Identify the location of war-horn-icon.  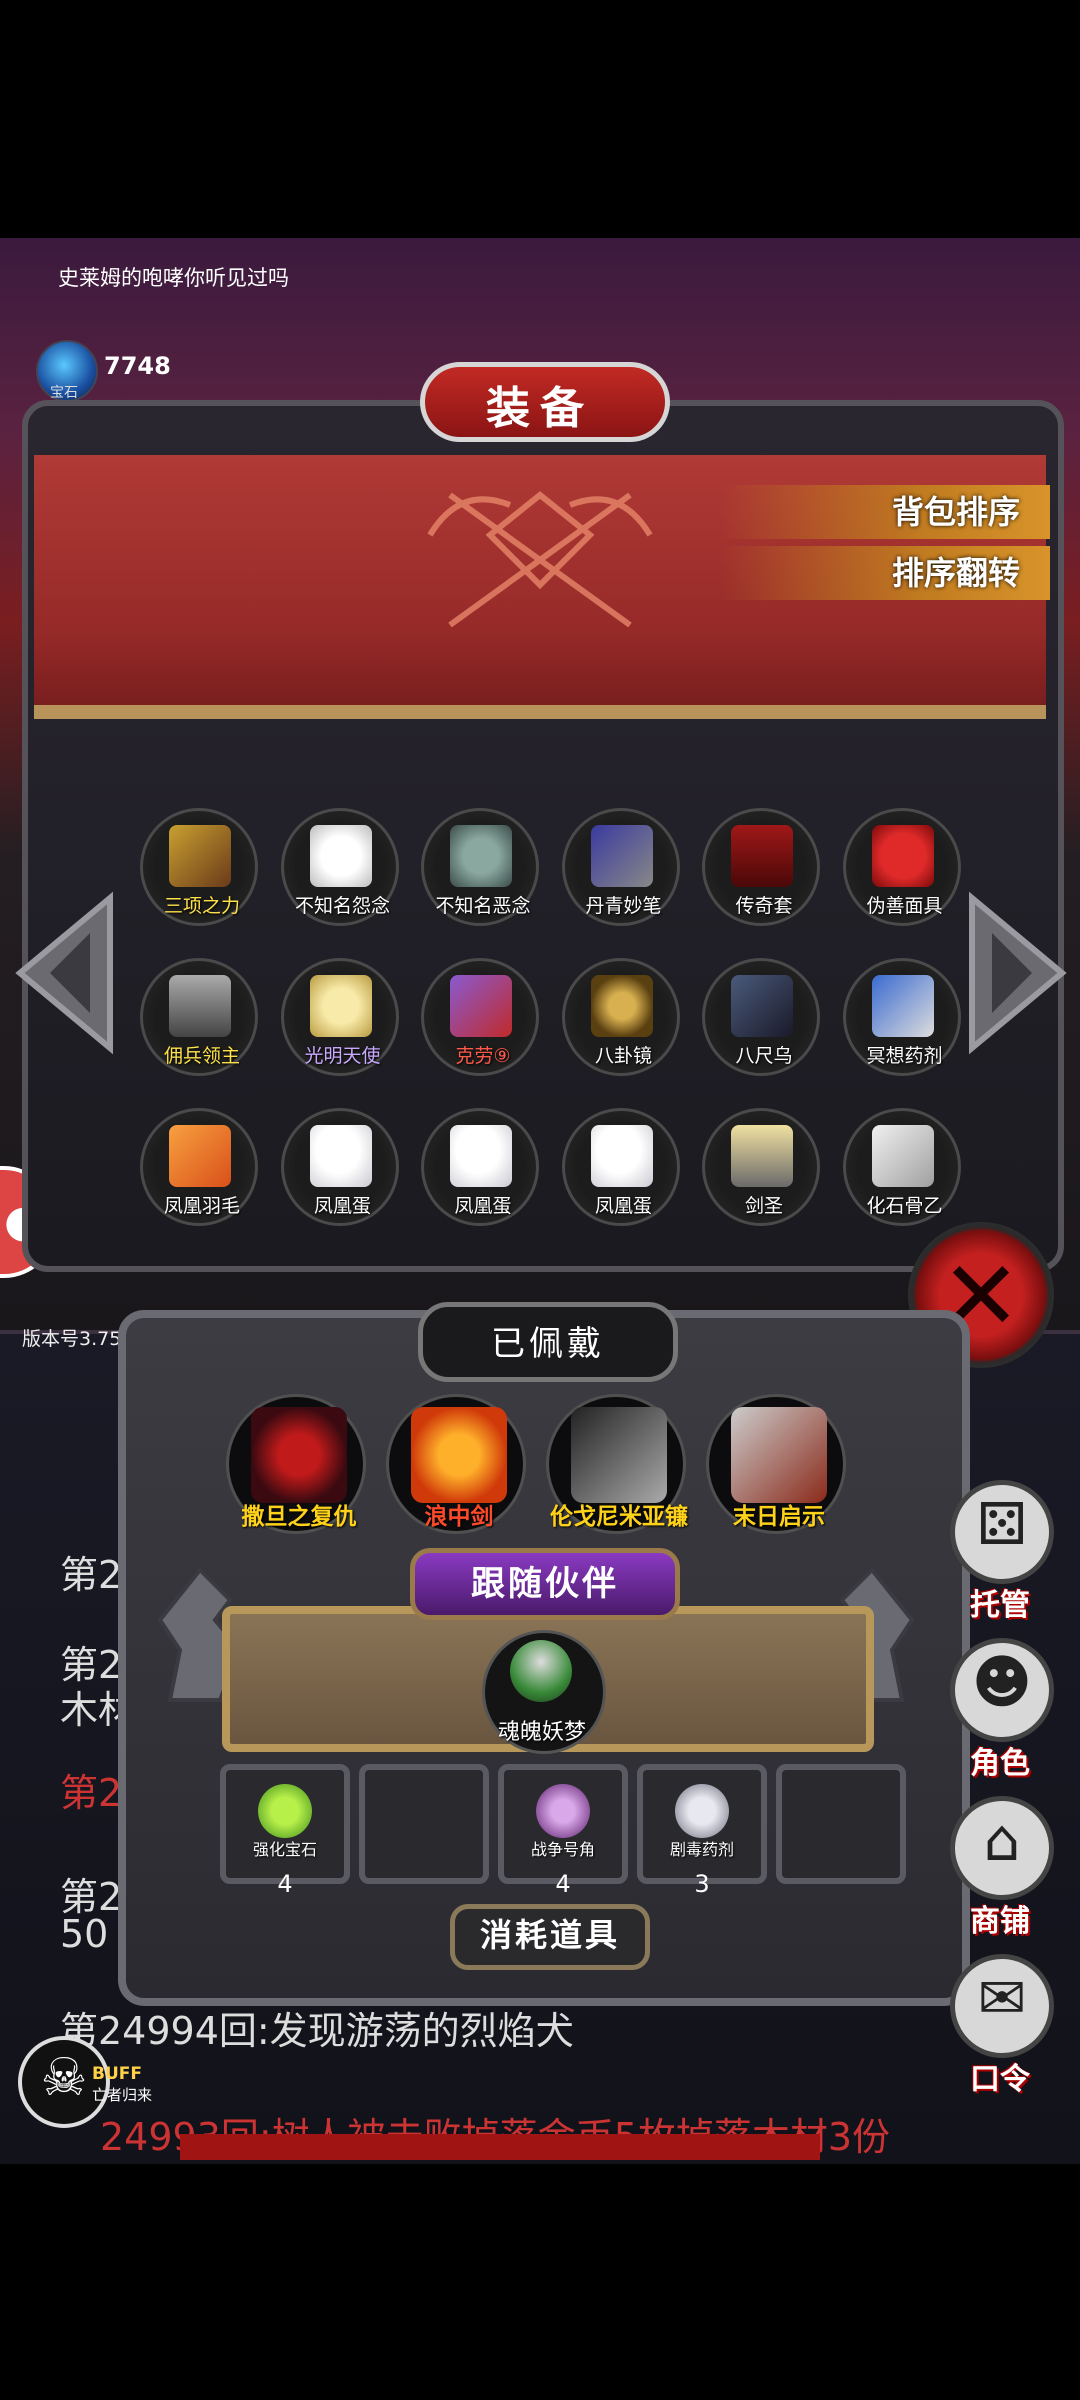
(563, 1811).